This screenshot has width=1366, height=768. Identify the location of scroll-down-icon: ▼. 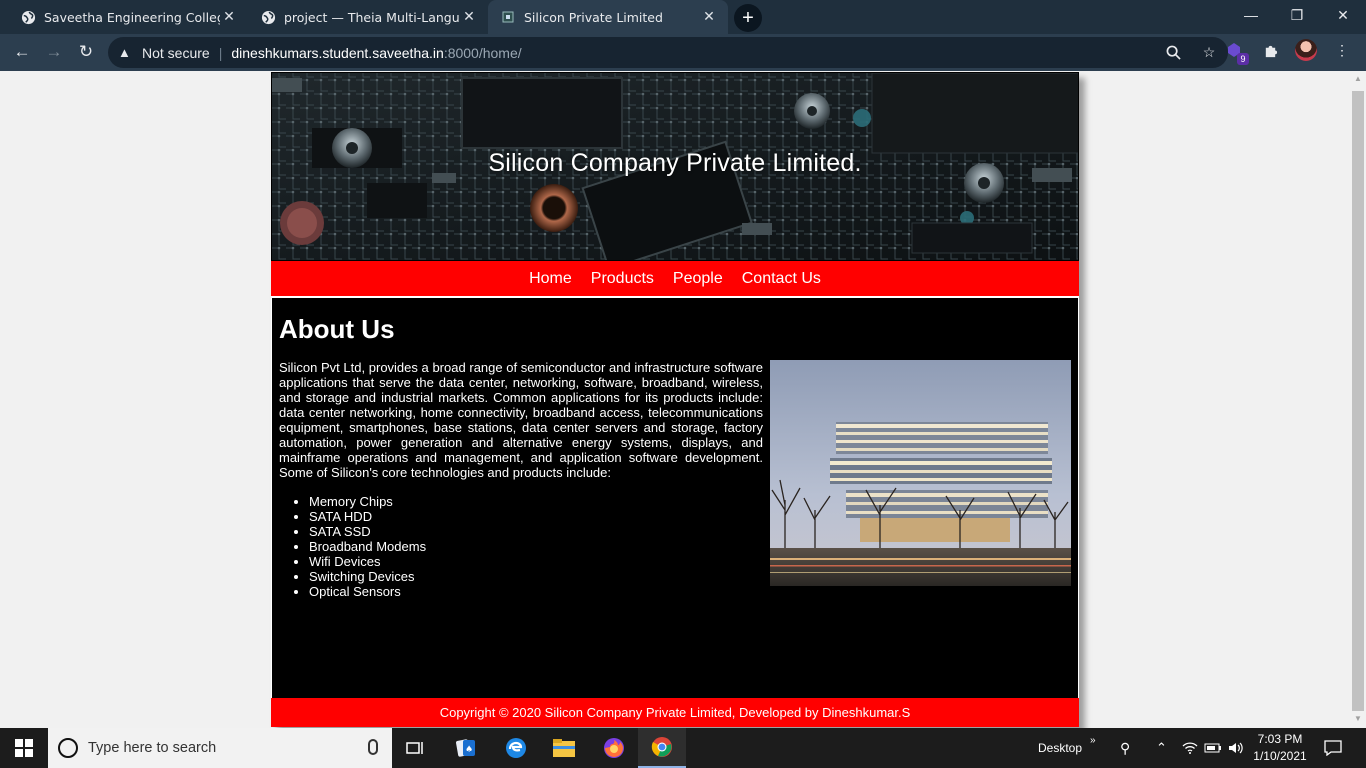
(1358, 719).